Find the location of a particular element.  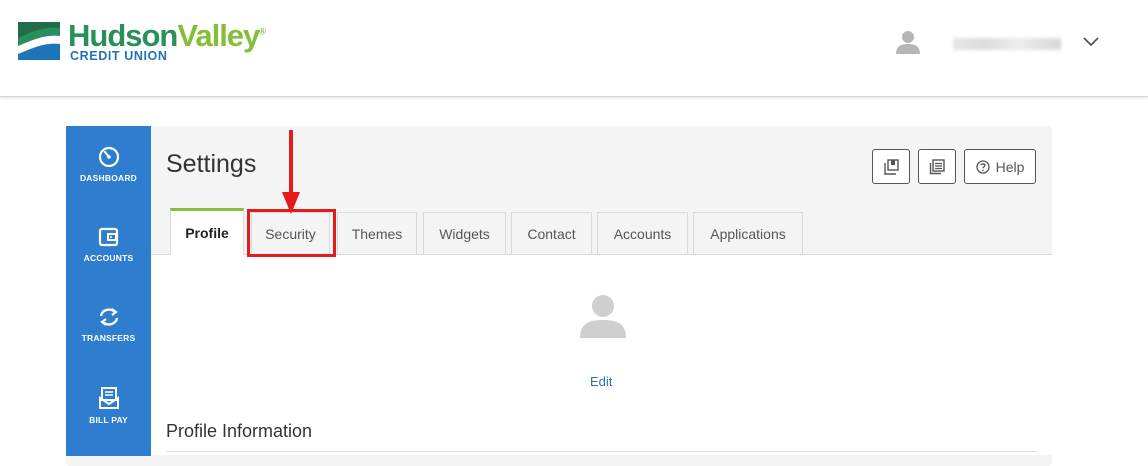

chevron-down-icon is located at coordinates (1091, 42).